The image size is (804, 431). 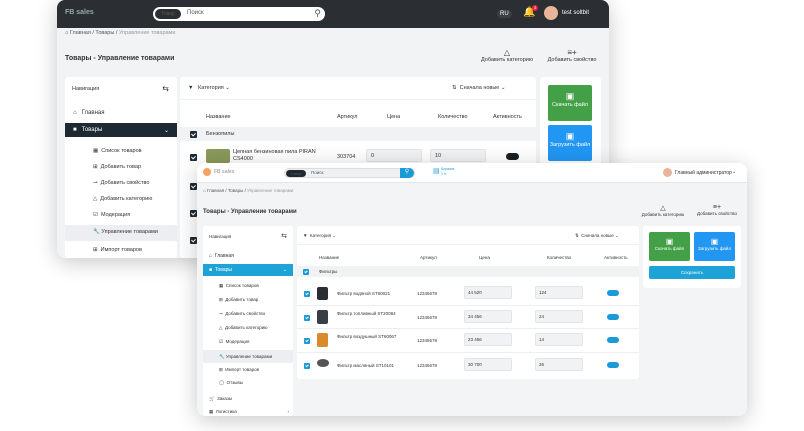 I want to click on product-name: Фильтр масляный ST10101, so click(x=365, y=365).